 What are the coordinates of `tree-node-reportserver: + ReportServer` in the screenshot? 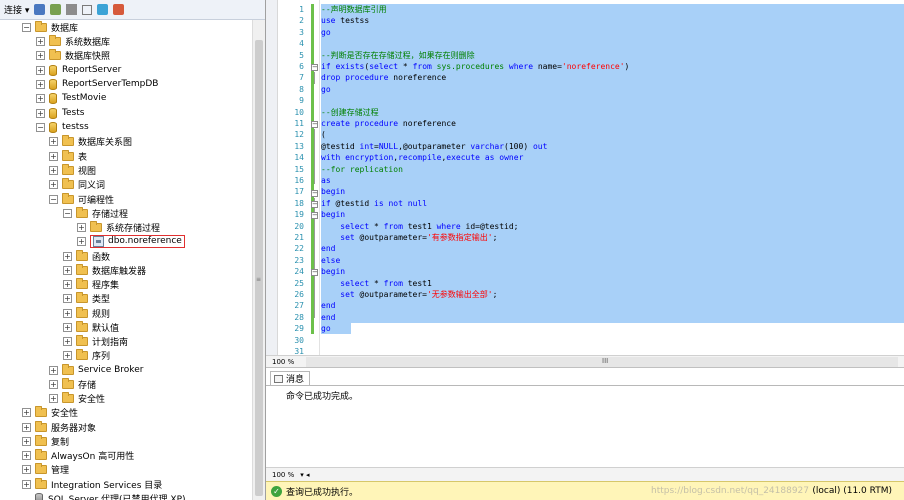 It's located at (78, 70).